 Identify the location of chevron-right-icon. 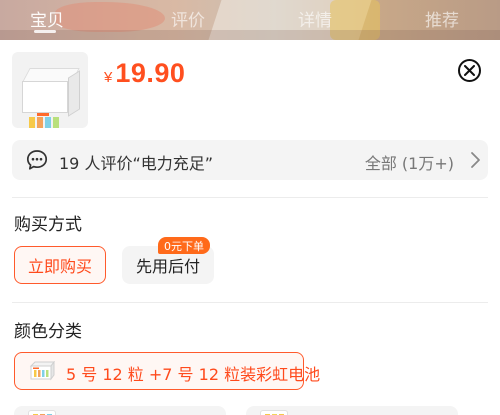
(475, 160).